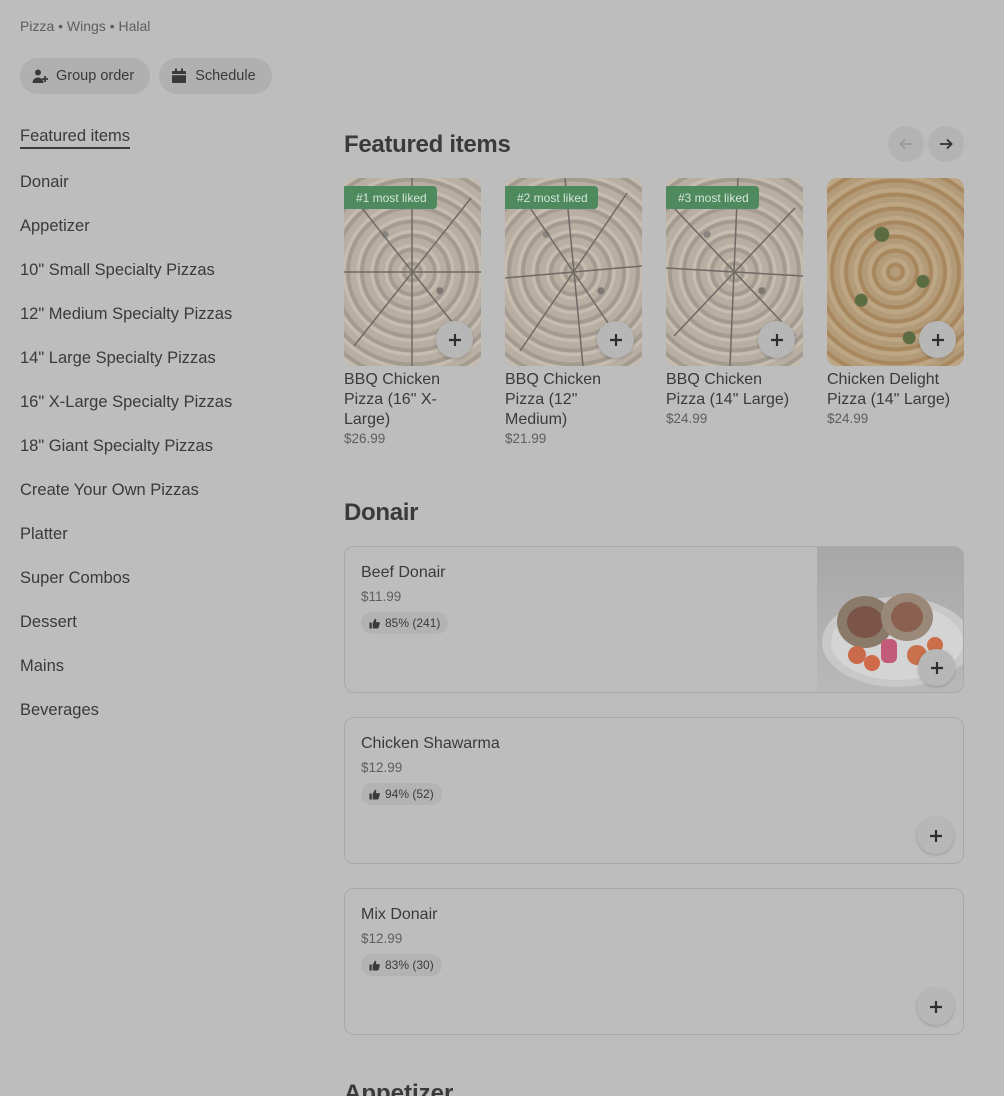 The width and height of the screenshot is (1004, 1096). What do you see at coordinates (654, 619) in the screenshot?
I see `menu-item-card: Beef Donair $11.99 85% (241)` at bounding box center [654, 619].